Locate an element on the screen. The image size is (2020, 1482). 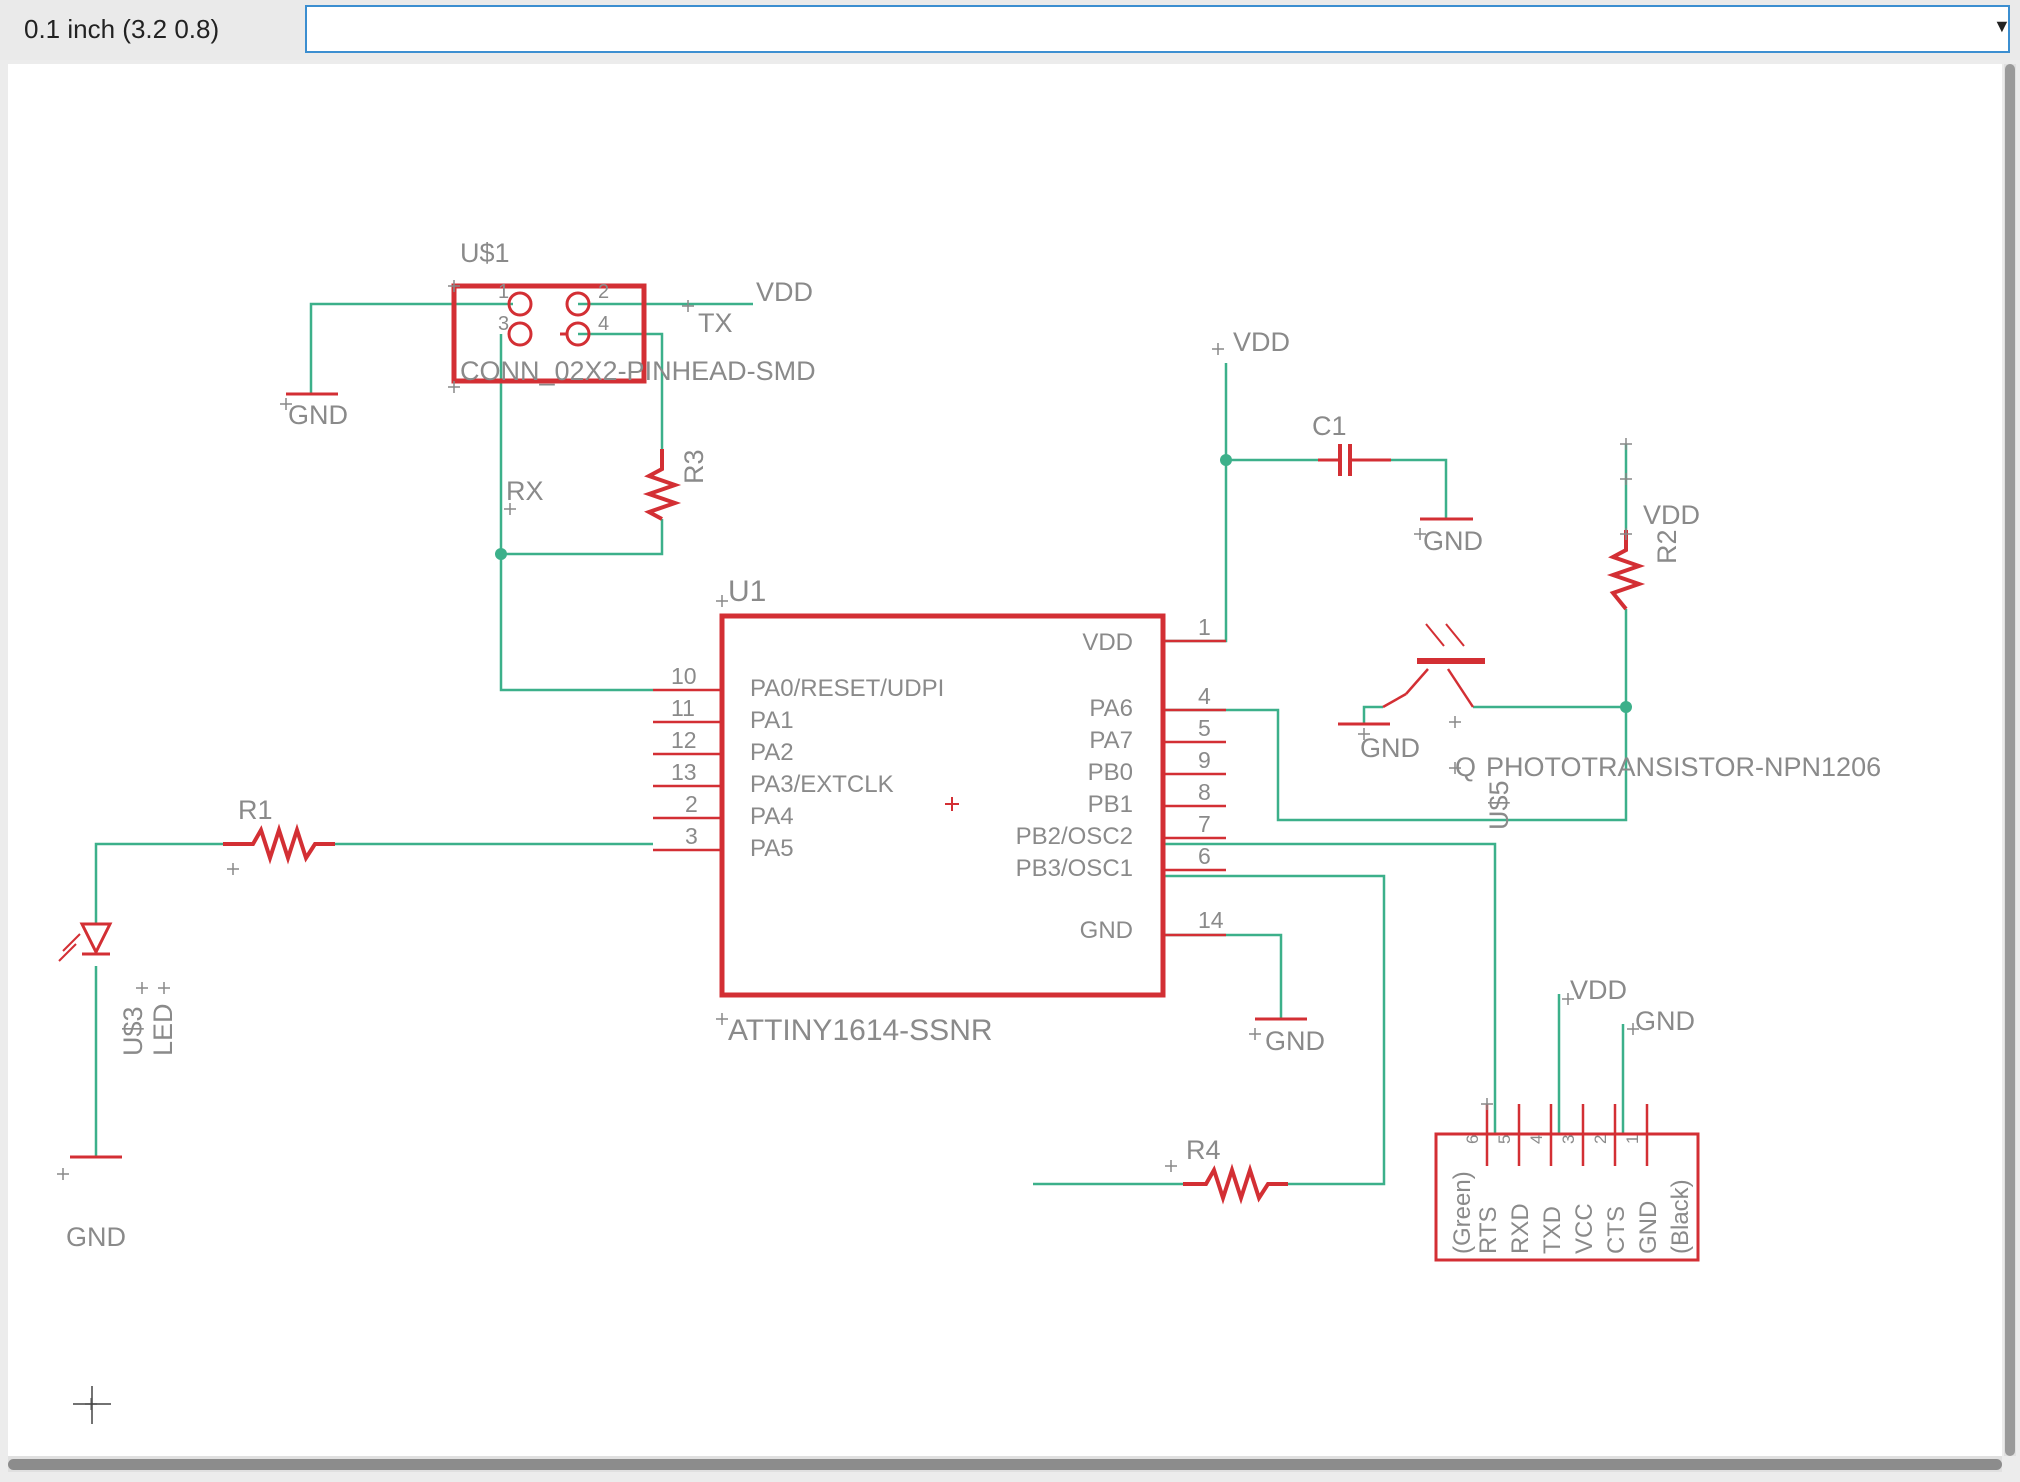
mcu-pin-label-pa2: PA2 is located at coordinates (772, 752).